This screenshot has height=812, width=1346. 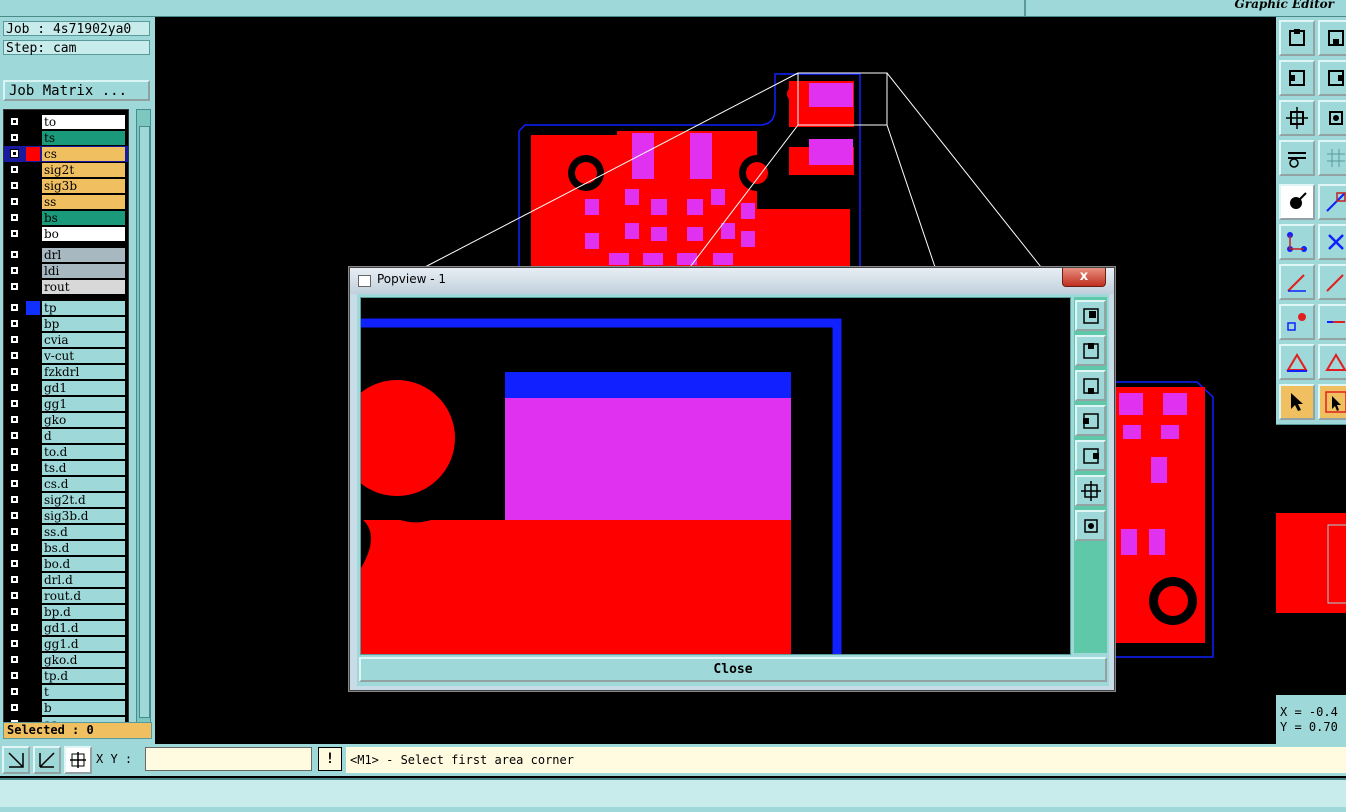 What do you see at coordinates (83, 708) in the screenshot?
I see `layer-name: b` at bounding box center [83, 708].